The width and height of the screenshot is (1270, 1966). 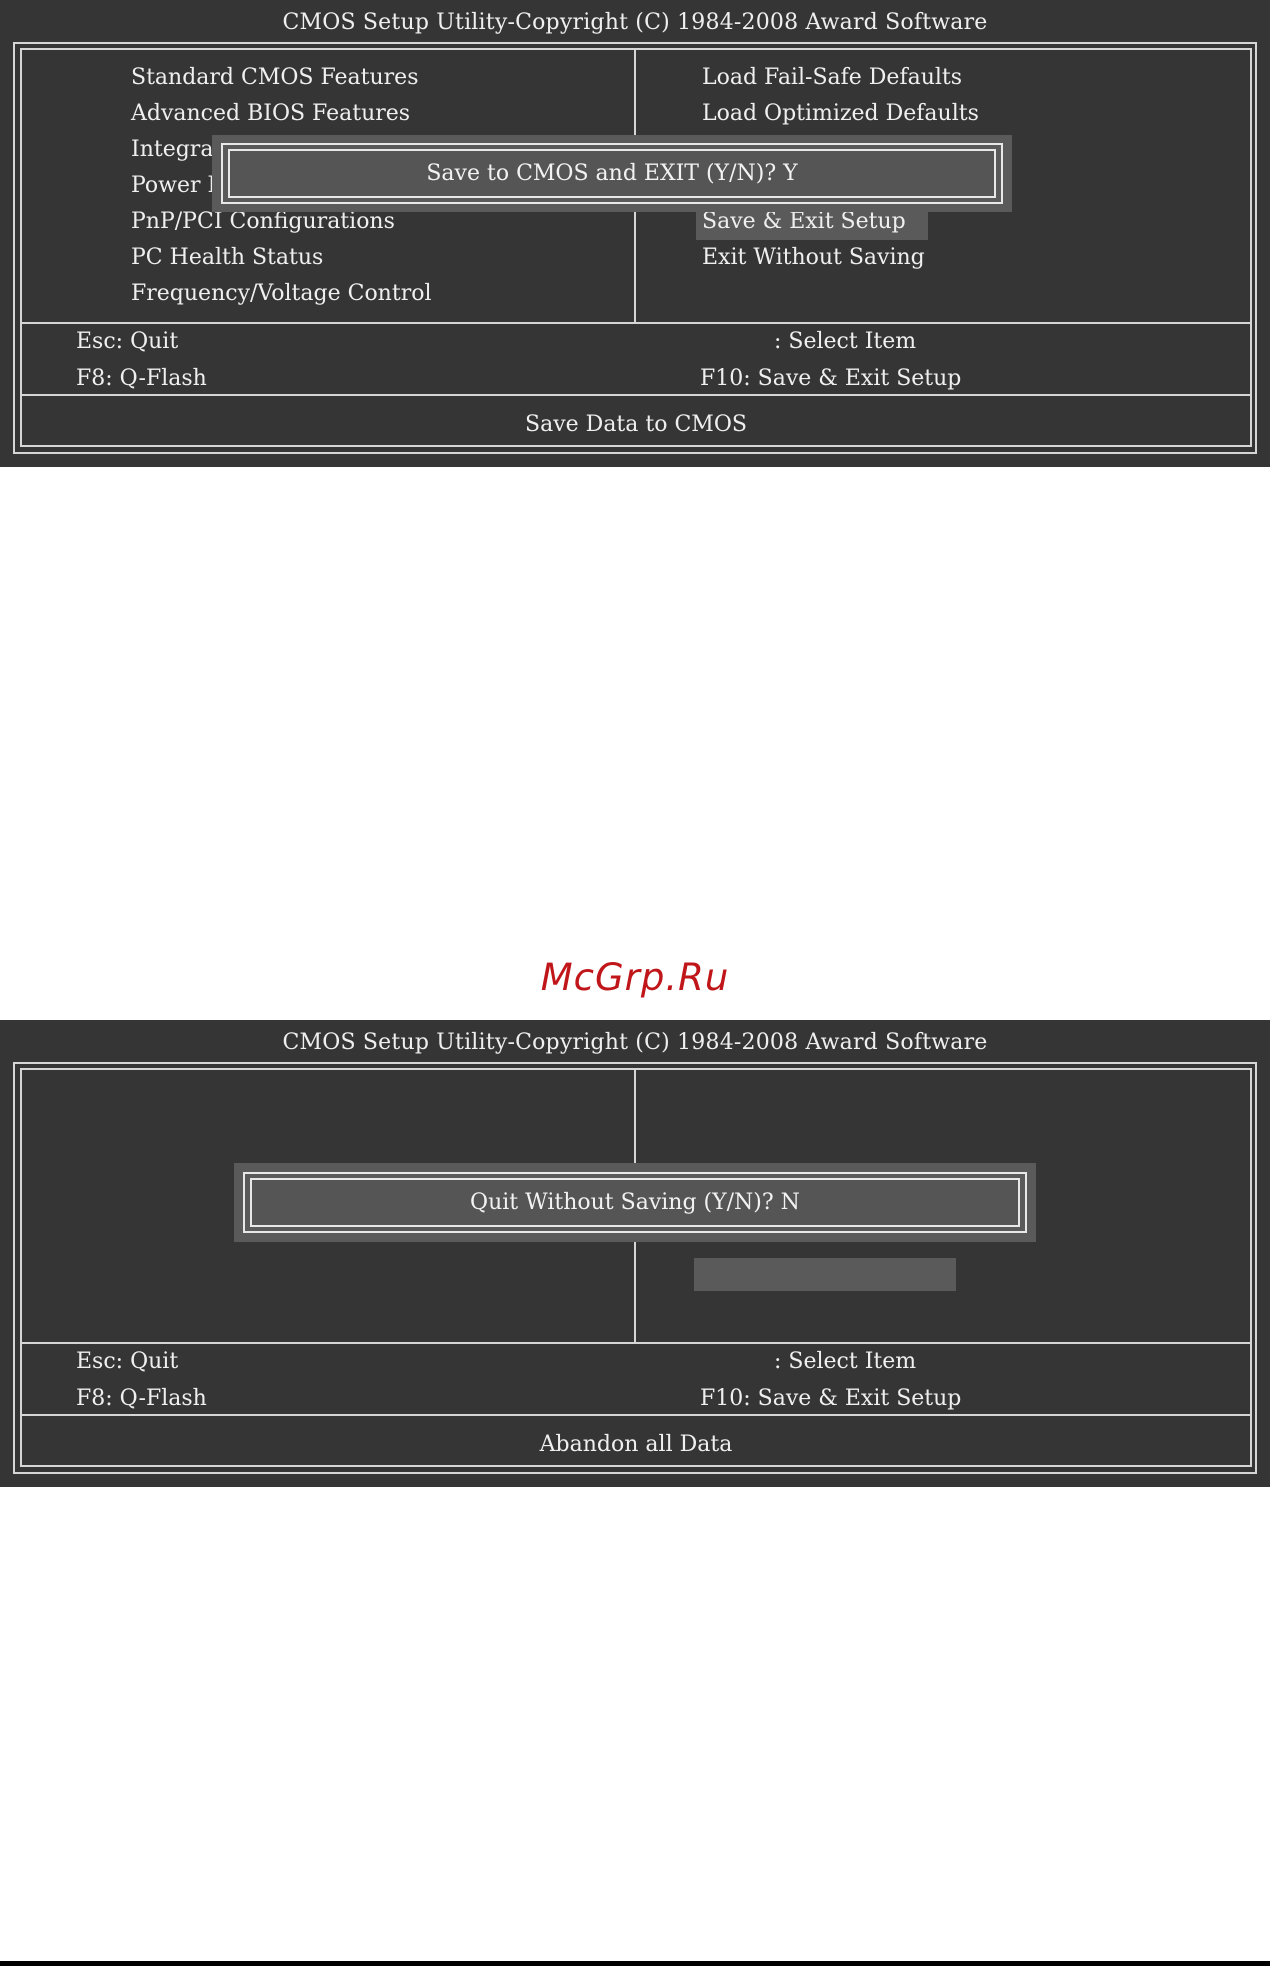 What do you see at coordinates (636, 1444) in the screenshot?
I see `status-help-text: Abandon all Data` at bounding box center [636, 1444].